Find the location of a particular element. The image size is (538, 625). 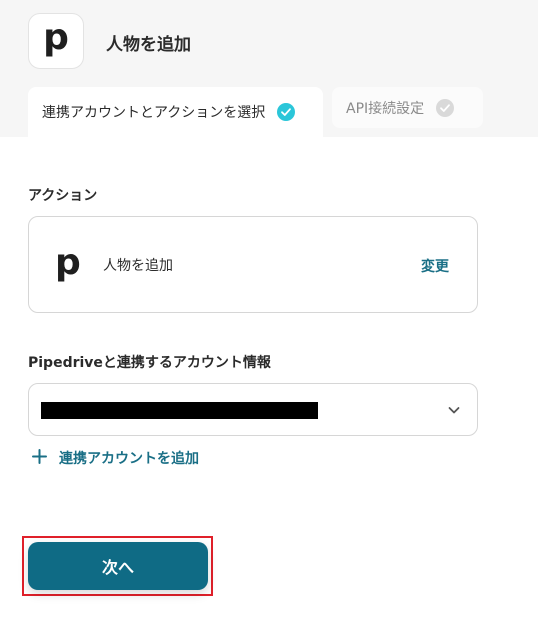

pipedrive-app-icon: p is located at coordinates (56, 41).